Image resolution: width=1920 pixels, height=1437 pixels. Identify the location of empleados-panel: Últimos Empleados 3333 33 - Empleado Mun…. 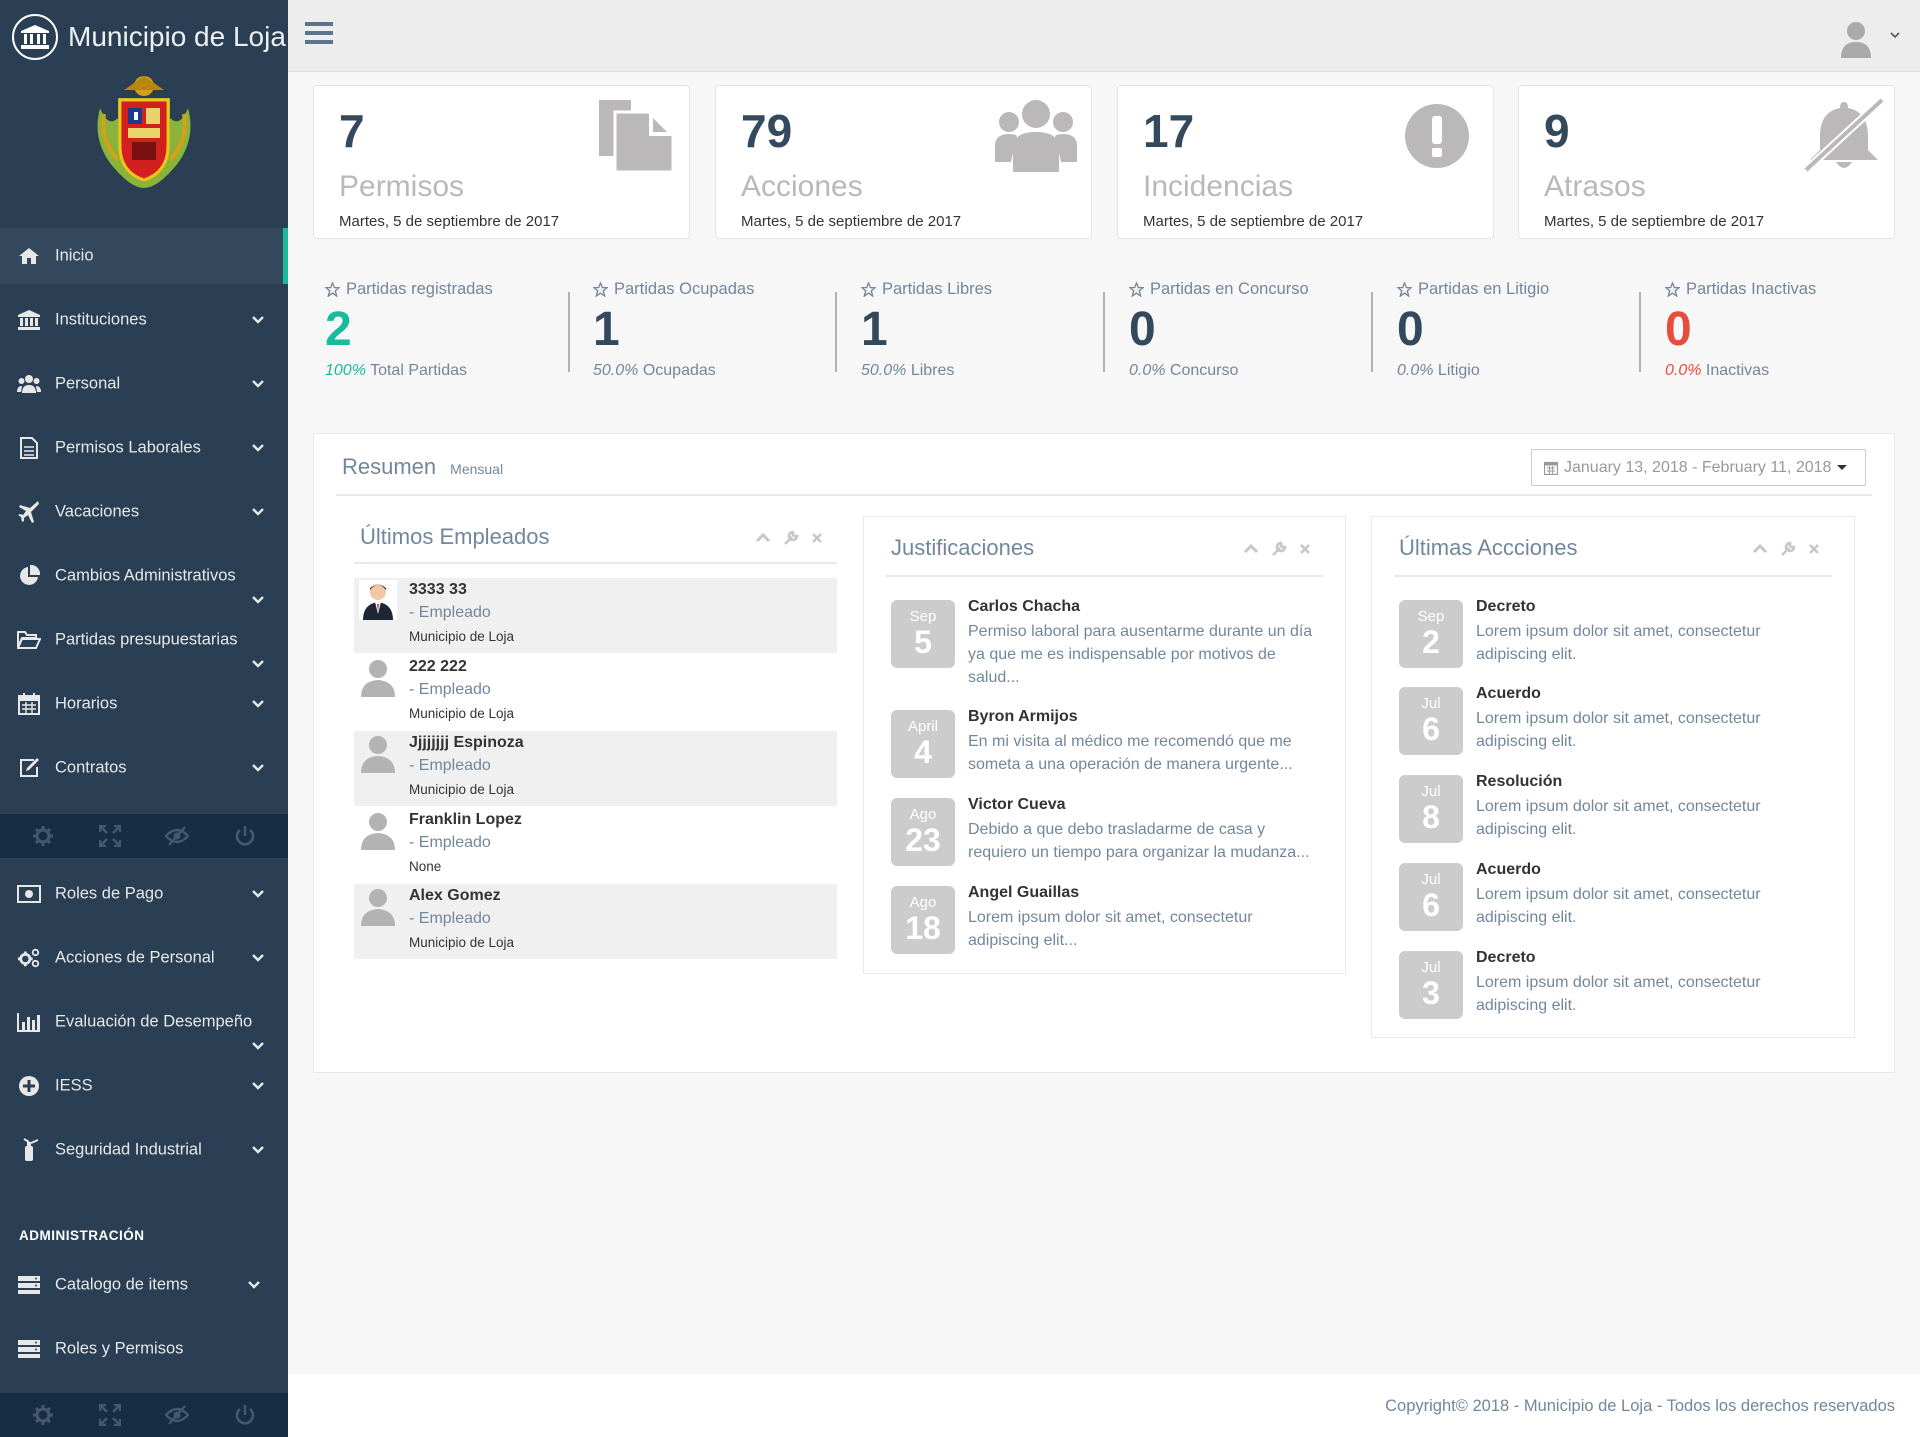
(595, 737).